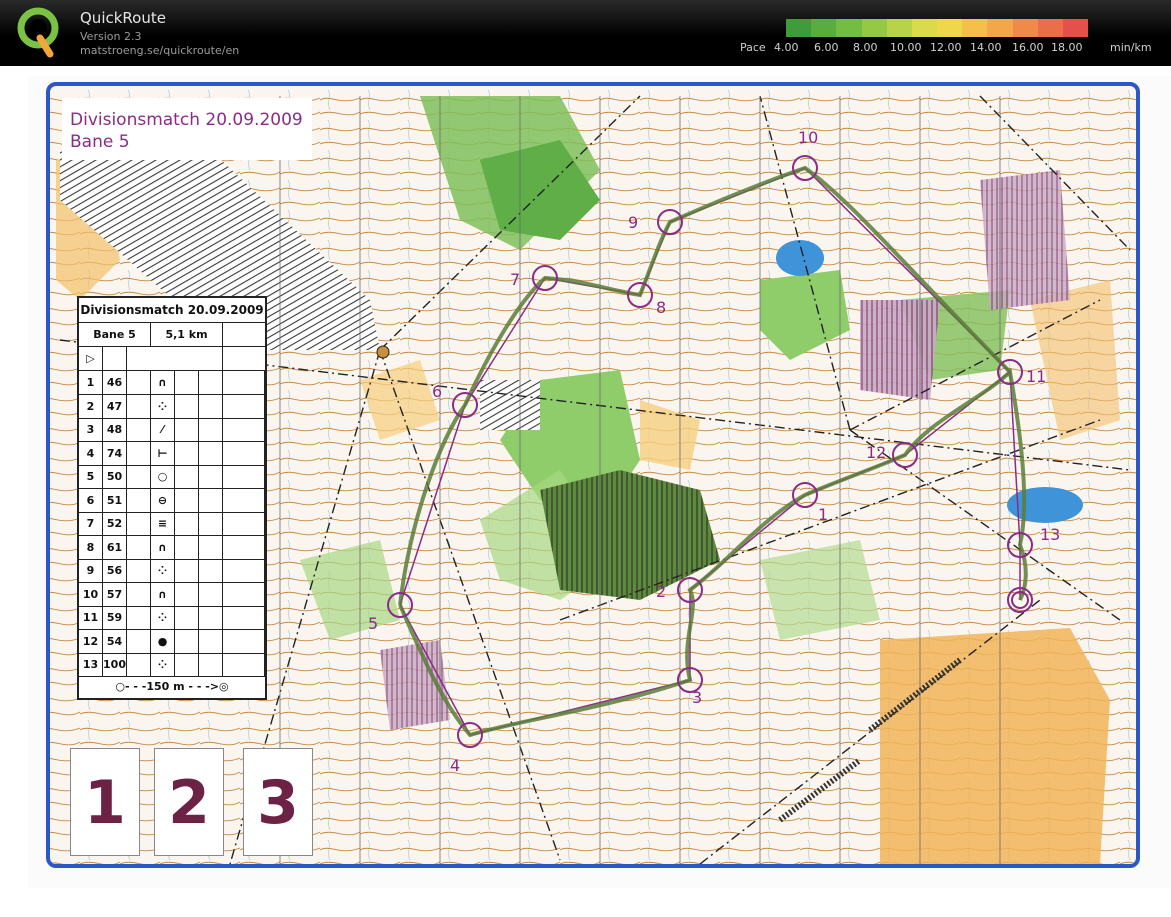  I want to click on control-code: 56, so click(115, 570).